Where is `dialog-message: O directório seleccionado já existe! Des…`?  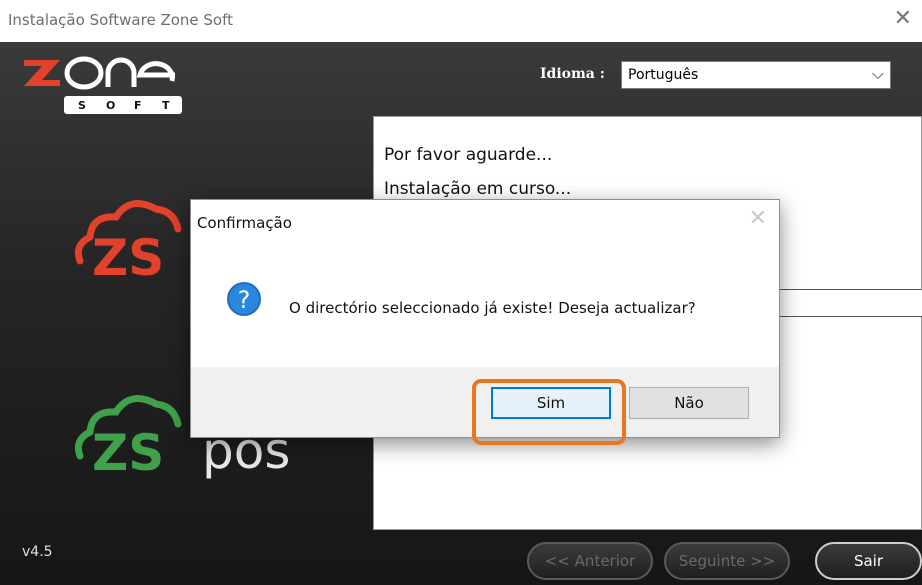 dialog-message: O directório seleccionado já existe! Des… is located at coordinates (492, 308).